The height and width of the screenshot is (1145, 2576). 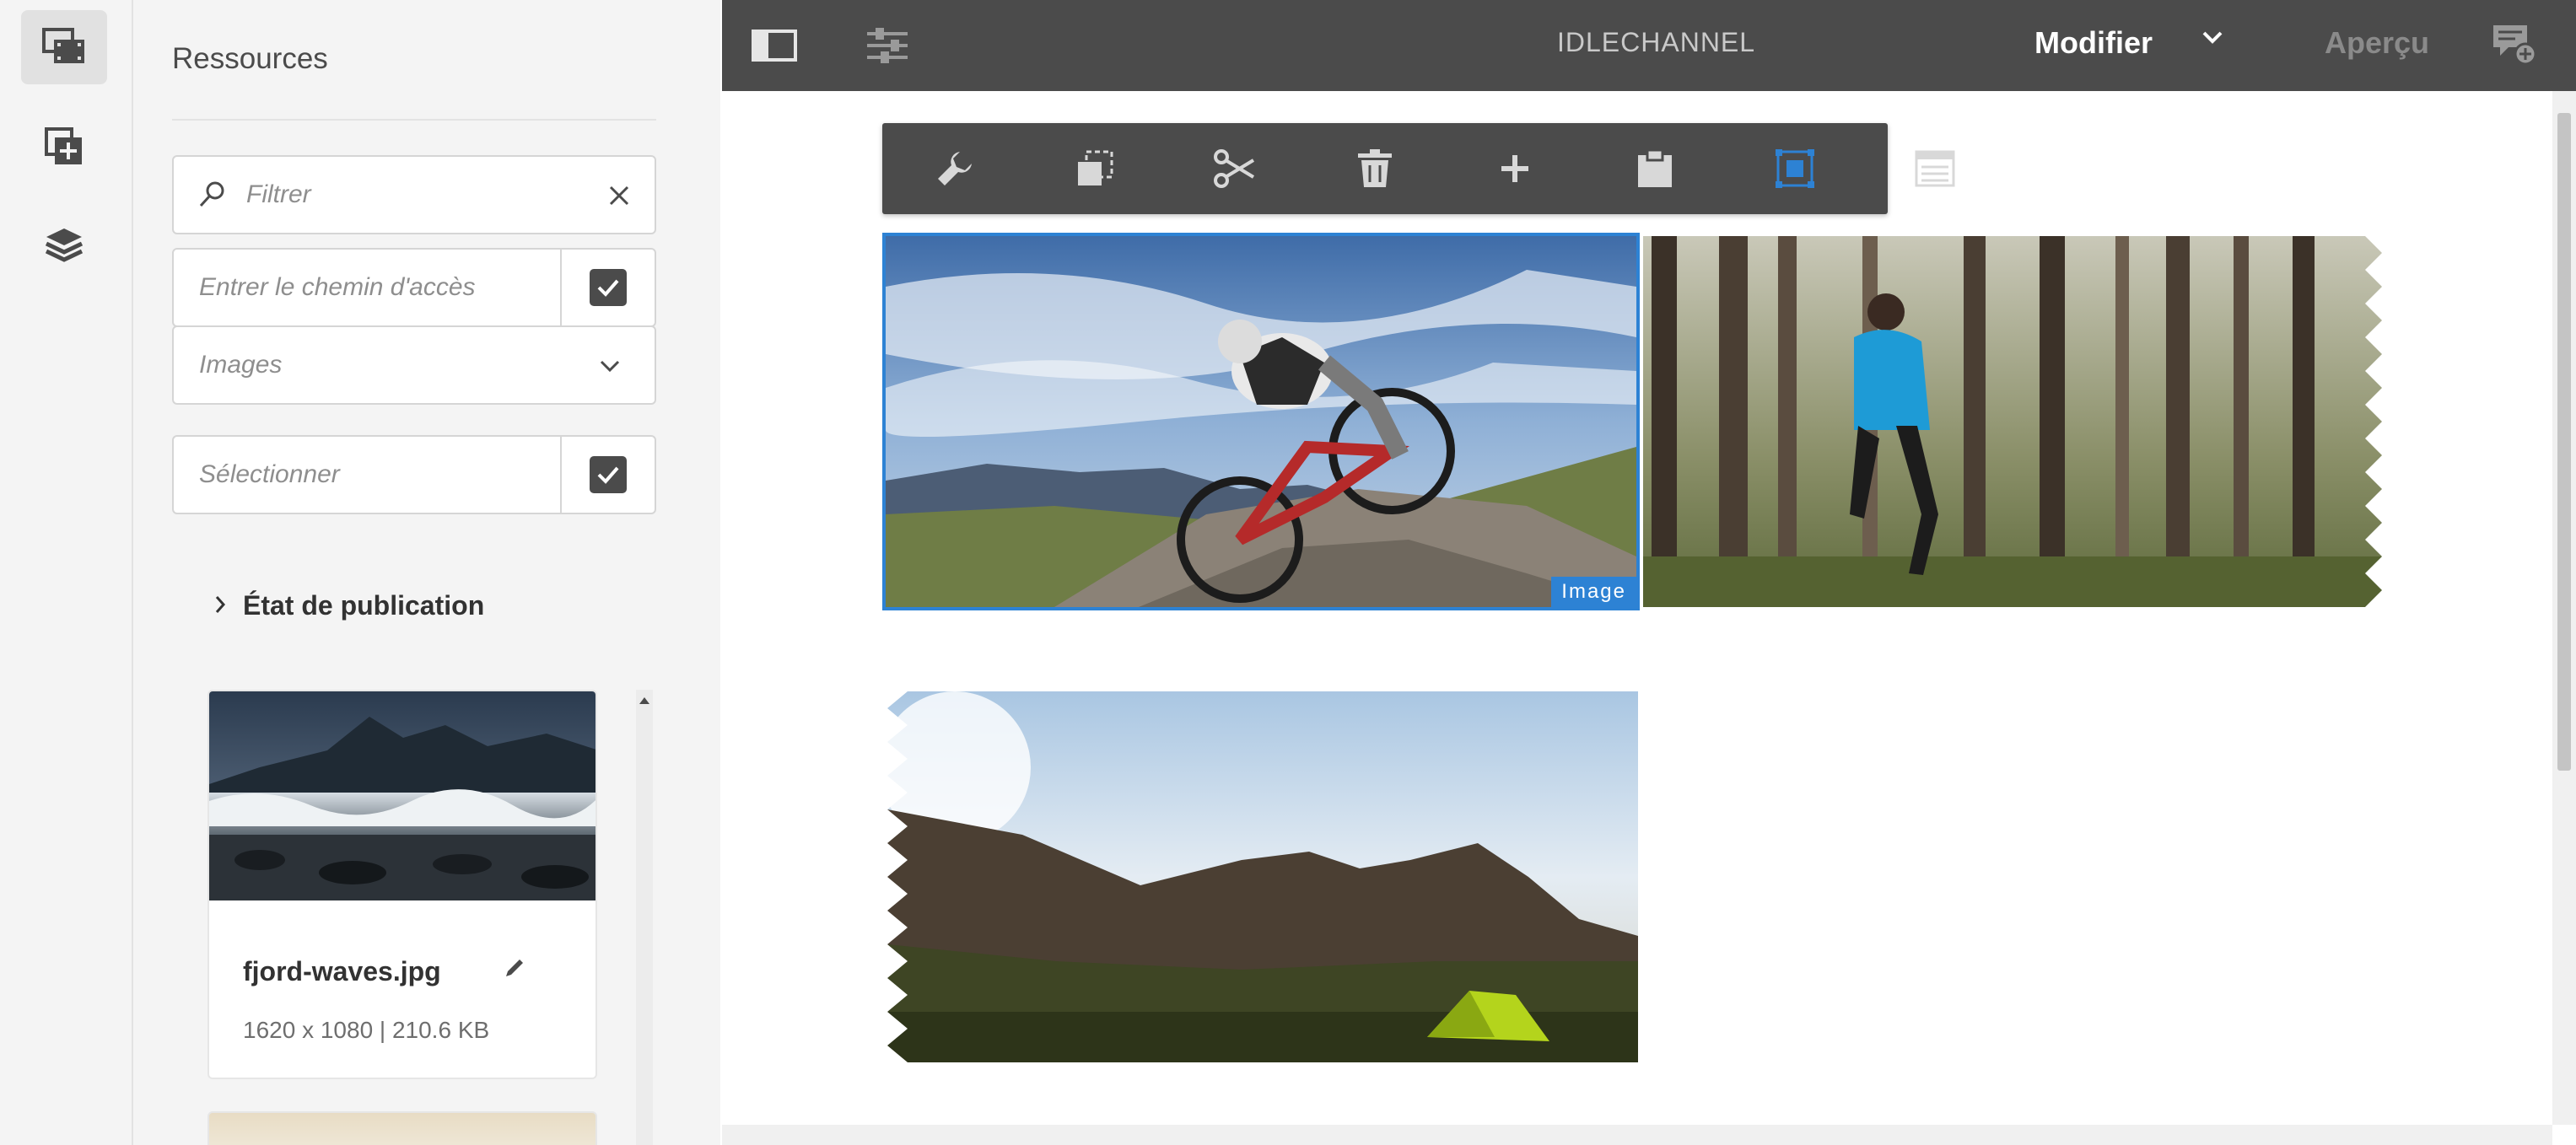 I want to click on annotate-icon, so click(x=2513, y=46).